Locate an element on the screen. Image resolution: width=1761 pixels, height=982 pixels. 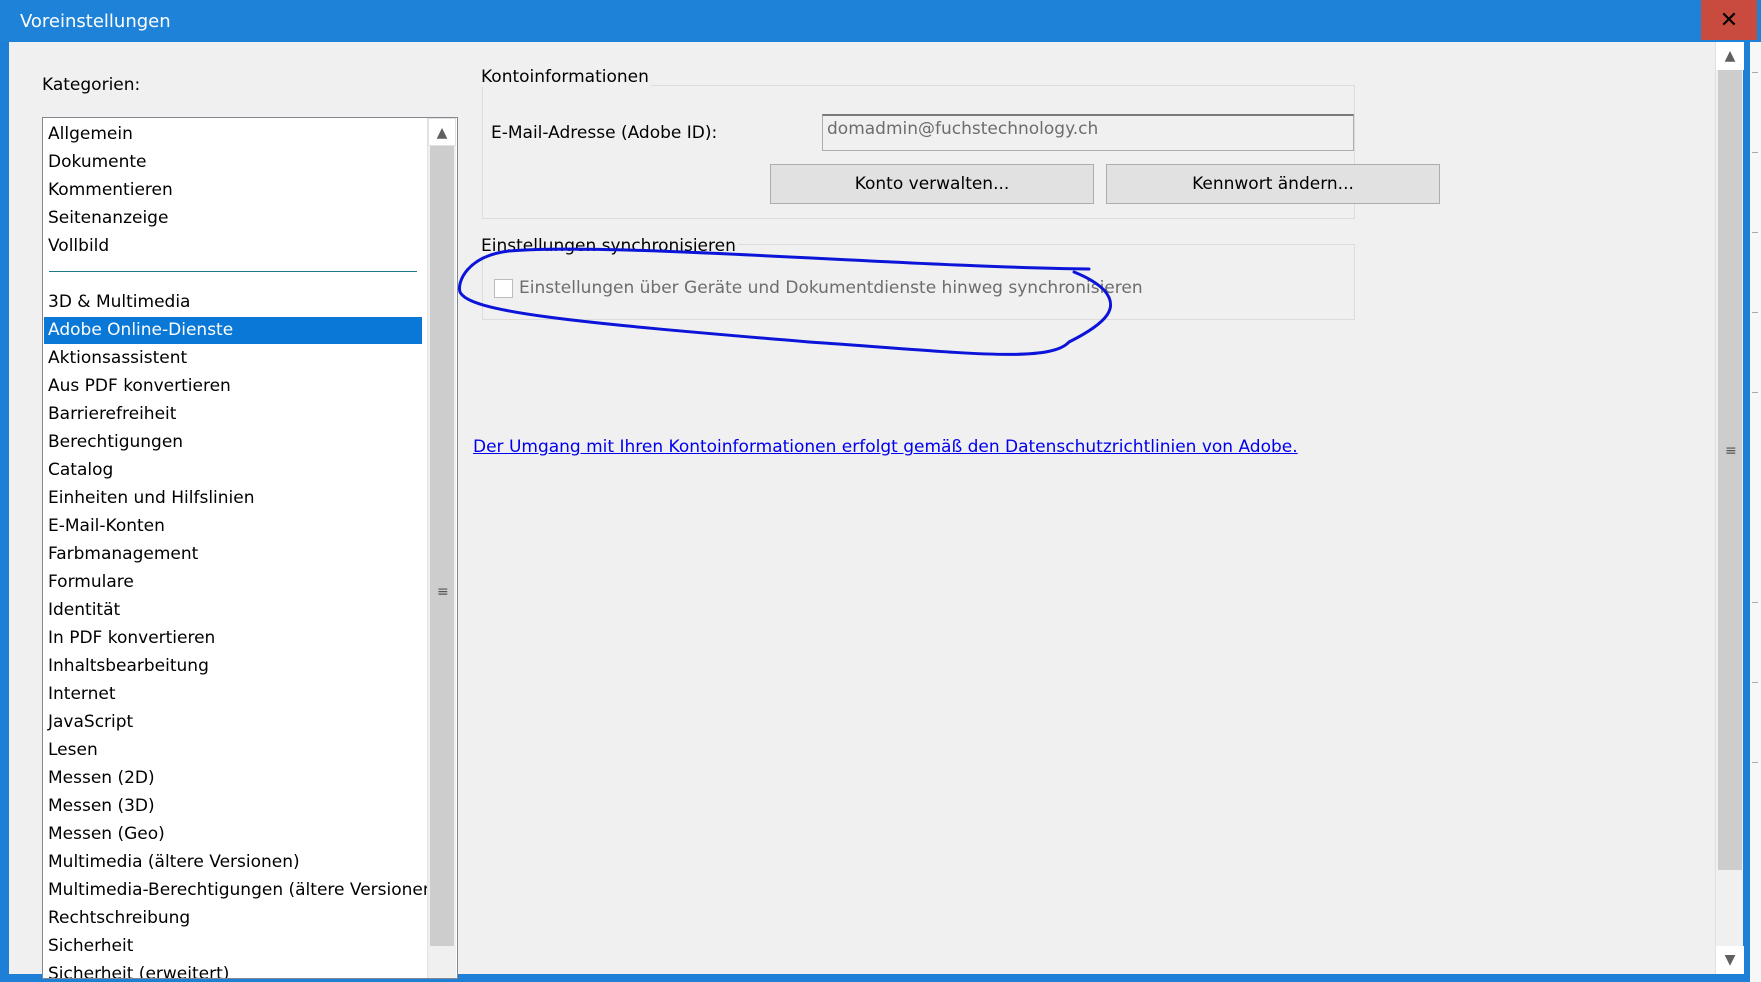
category-item: Einheiten und Hilfslinien is located at coordinates (233, 498).